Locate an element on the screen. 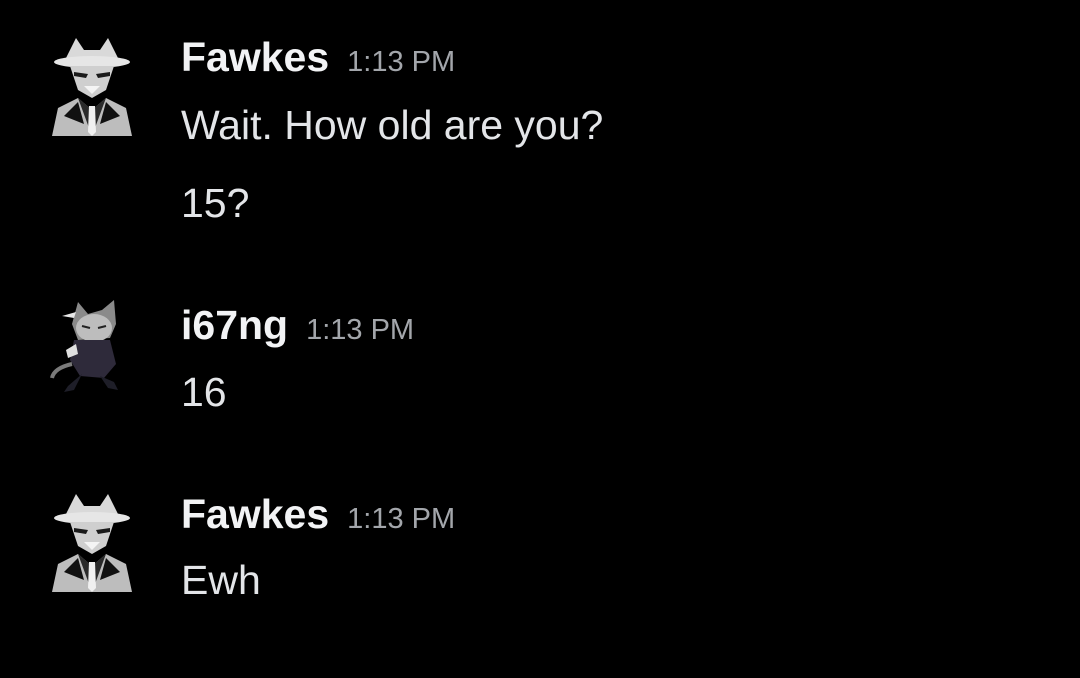 The height and width of the screenshot is (678, 1080). message-header: i67ng 1:13 PM is located at coordinates (297, 325).